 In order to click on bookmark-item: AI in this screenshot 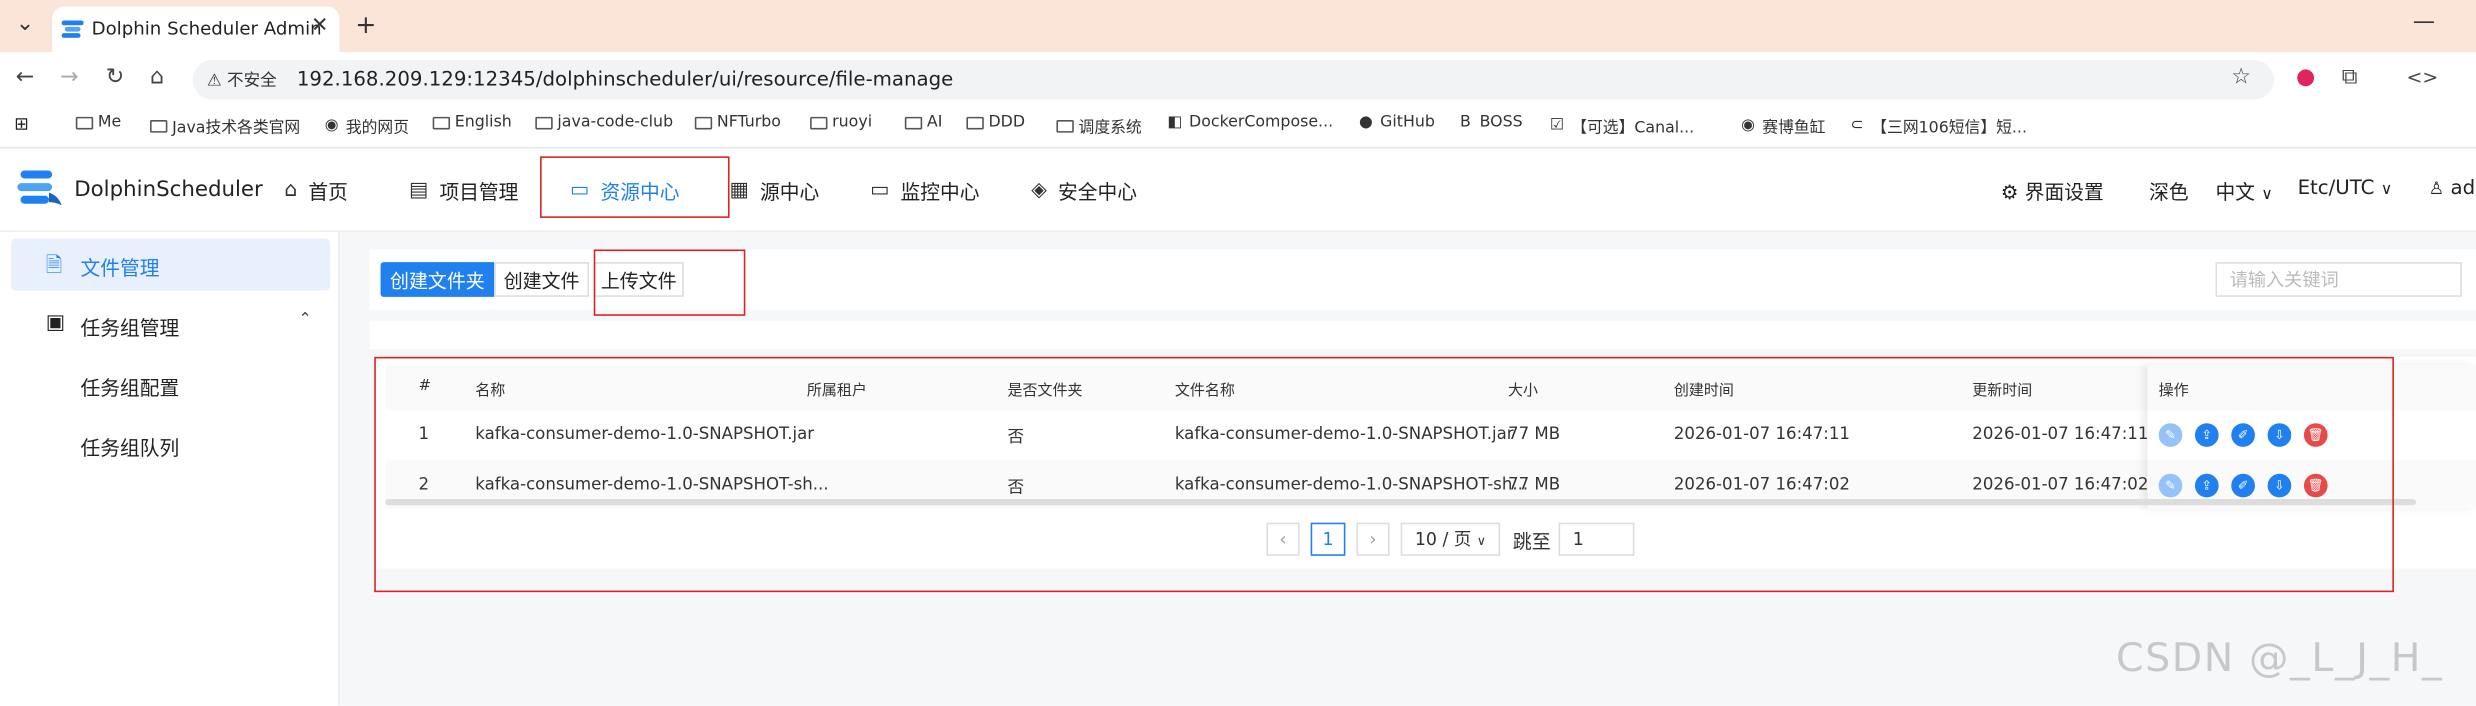, I will do `click(923, 122)`.